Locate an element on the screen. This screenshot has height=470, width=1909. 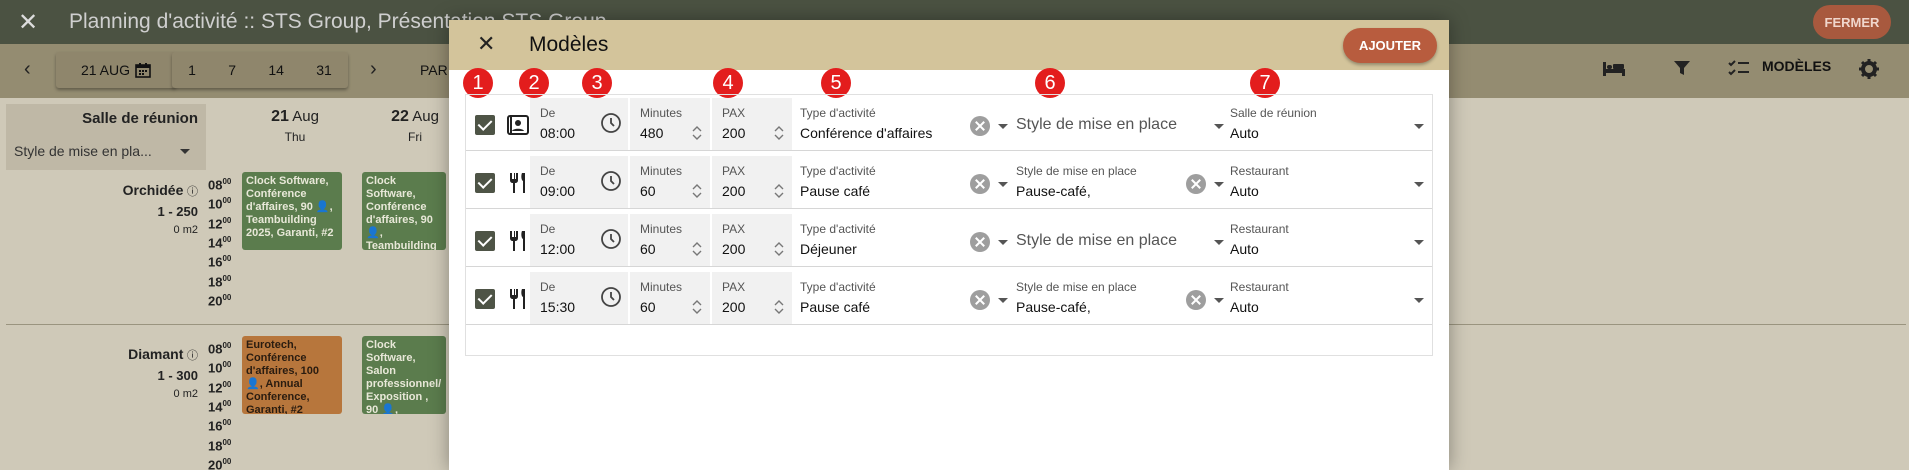
prev-arrow-icon: ‹ is located at coordinates (27, 69).